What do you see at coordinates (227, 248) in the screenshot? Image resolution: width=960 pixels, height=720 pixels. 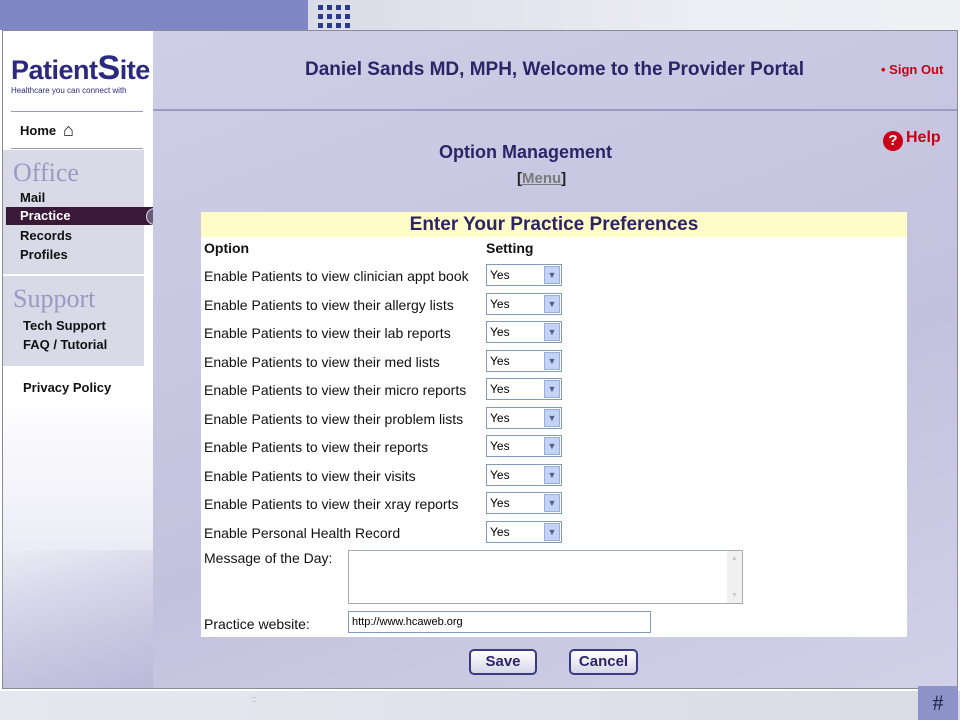 I see `column-header-option: Option` at bounding box center [227, 248].